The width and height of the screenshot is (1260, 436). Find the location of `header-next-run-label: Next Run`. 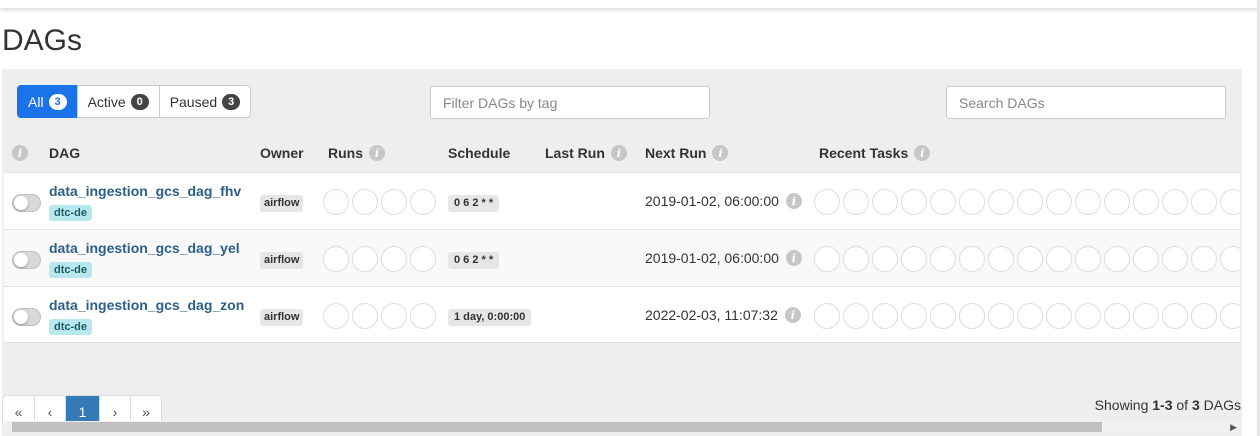

header-next-run-label: Next Run is located at coordinates (676, 153).